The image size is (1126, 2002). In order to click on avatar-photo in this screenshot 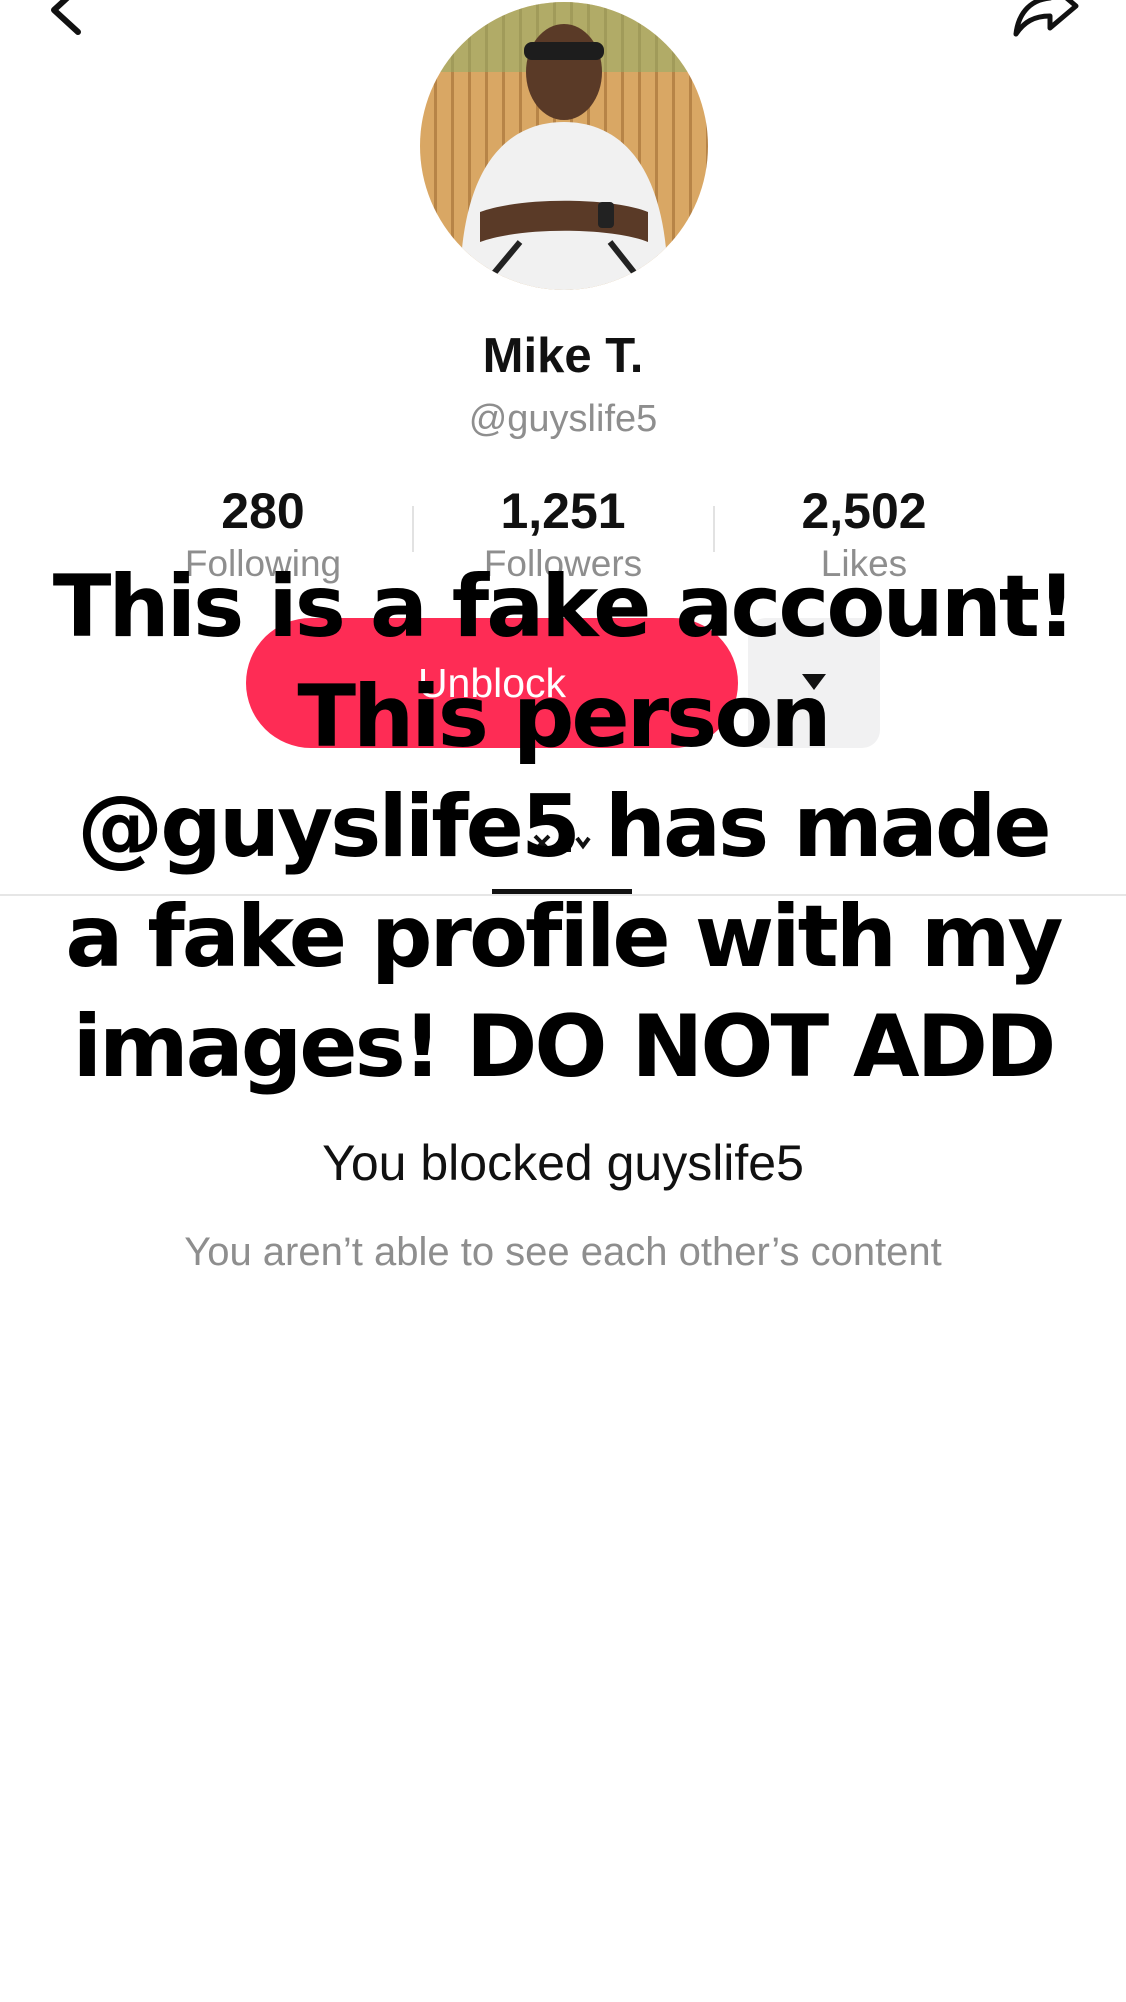, I will do `click(564, 146)`.